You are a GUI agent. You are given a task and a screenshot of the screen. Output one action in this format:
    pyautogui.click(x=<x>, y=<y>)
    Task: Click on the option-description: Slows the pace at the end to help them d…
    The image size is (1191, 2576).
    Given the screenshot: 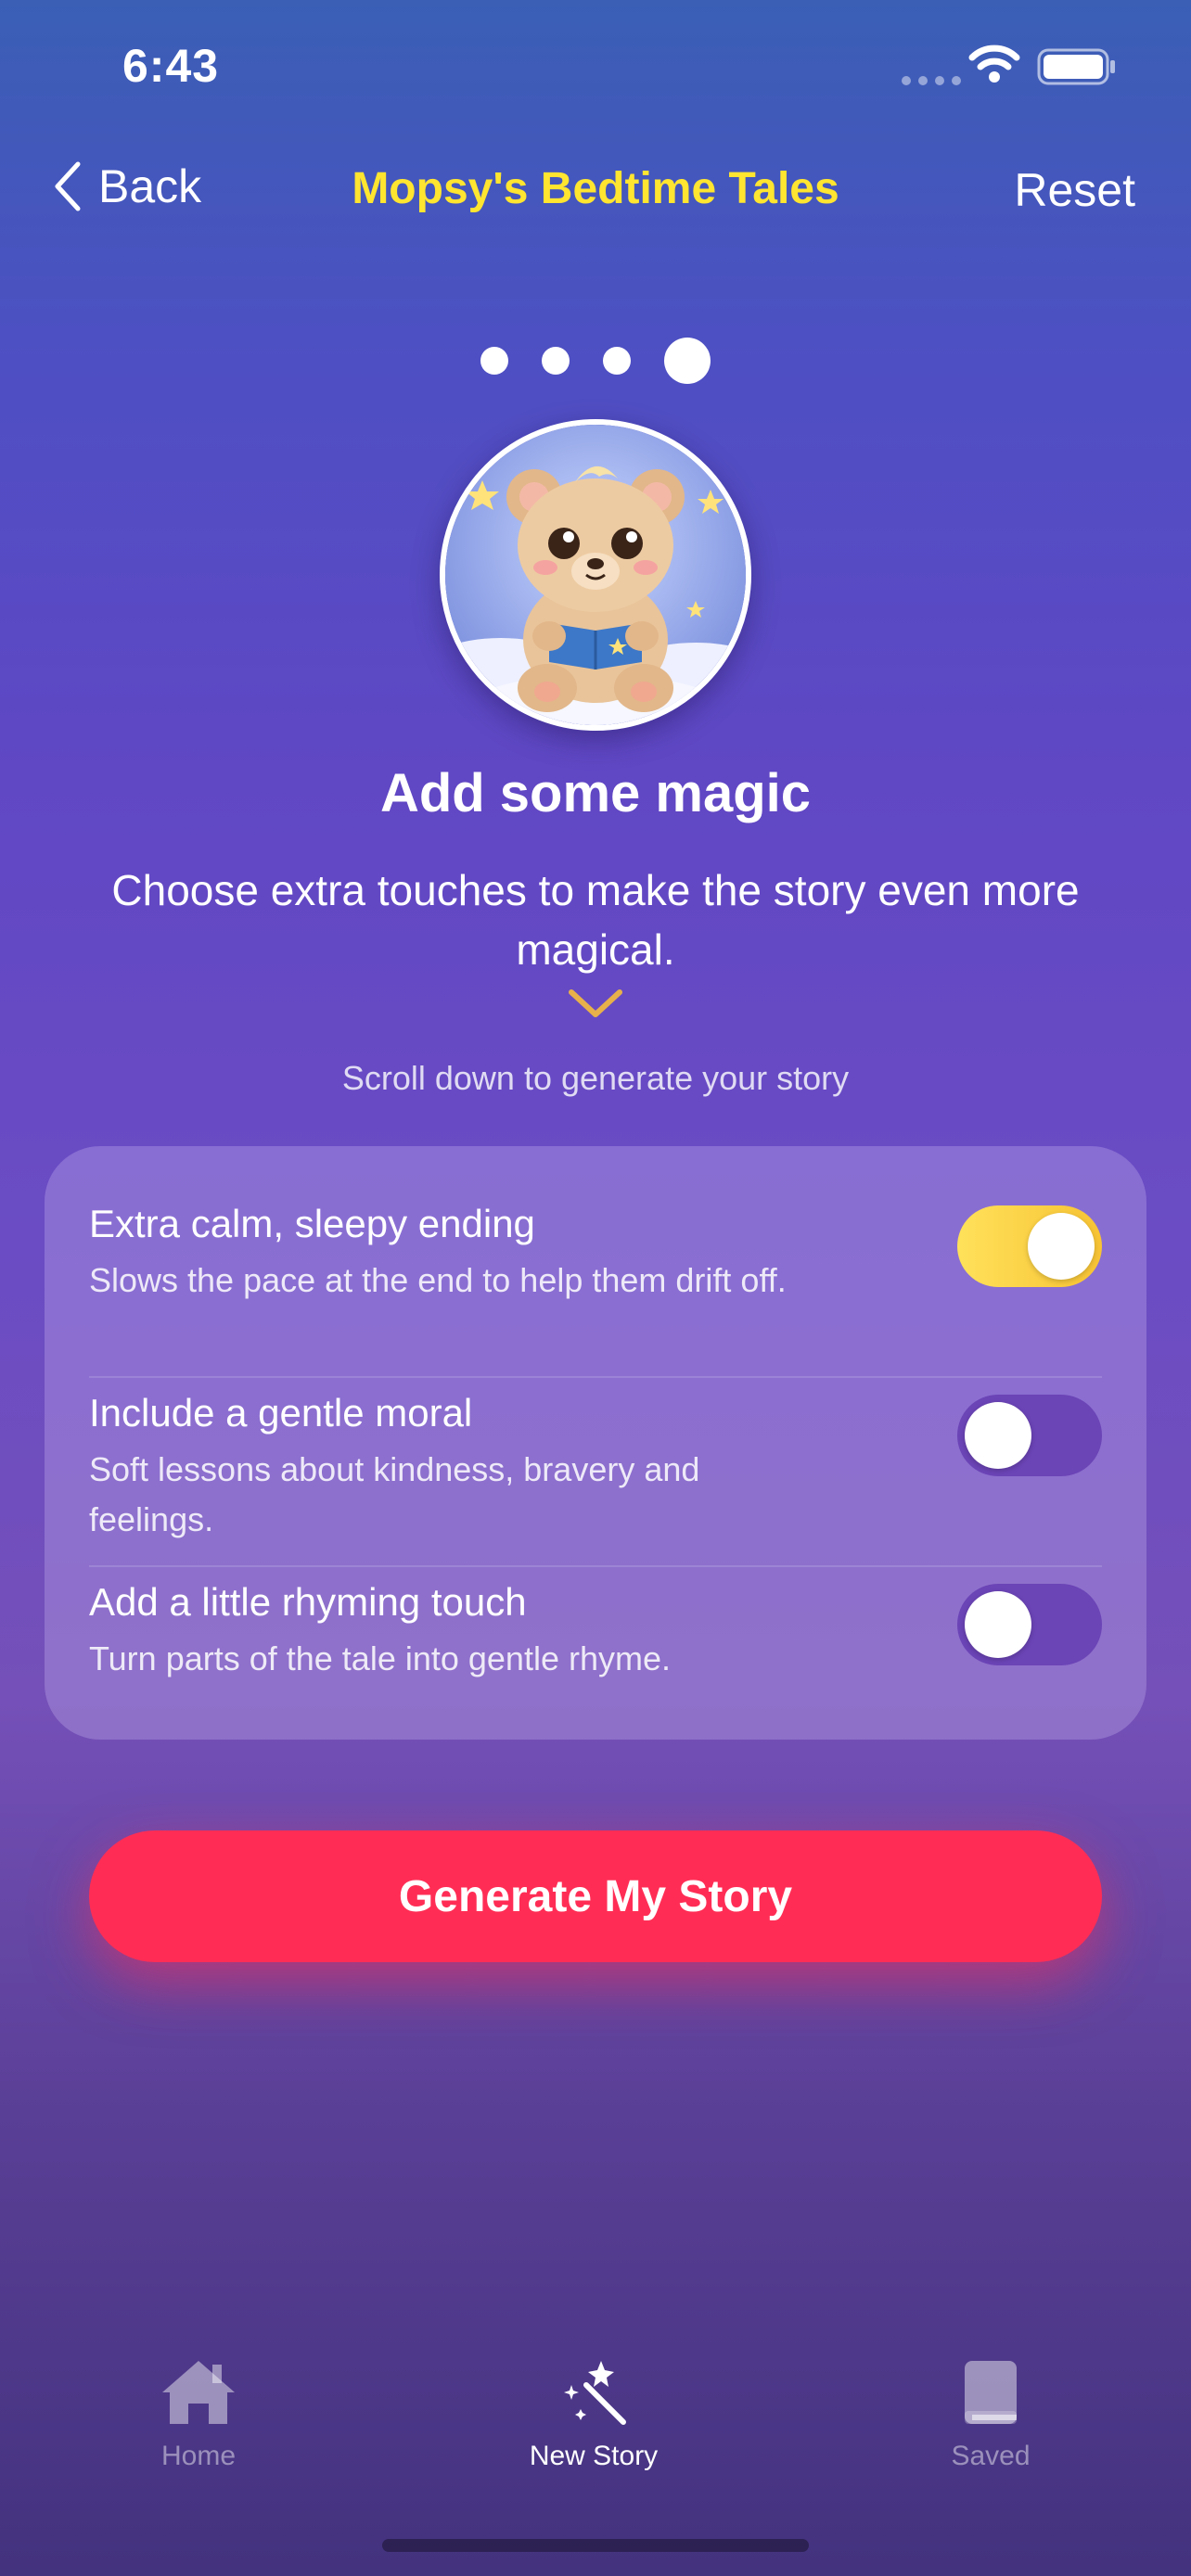 What is the action you would take?
    pyautogui.click(x=438, y=1280)
    